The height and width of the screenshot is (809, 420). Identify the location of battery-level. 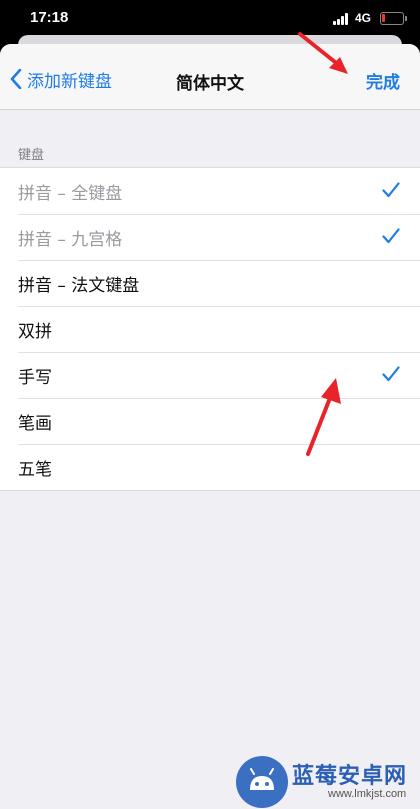
(383, 18).